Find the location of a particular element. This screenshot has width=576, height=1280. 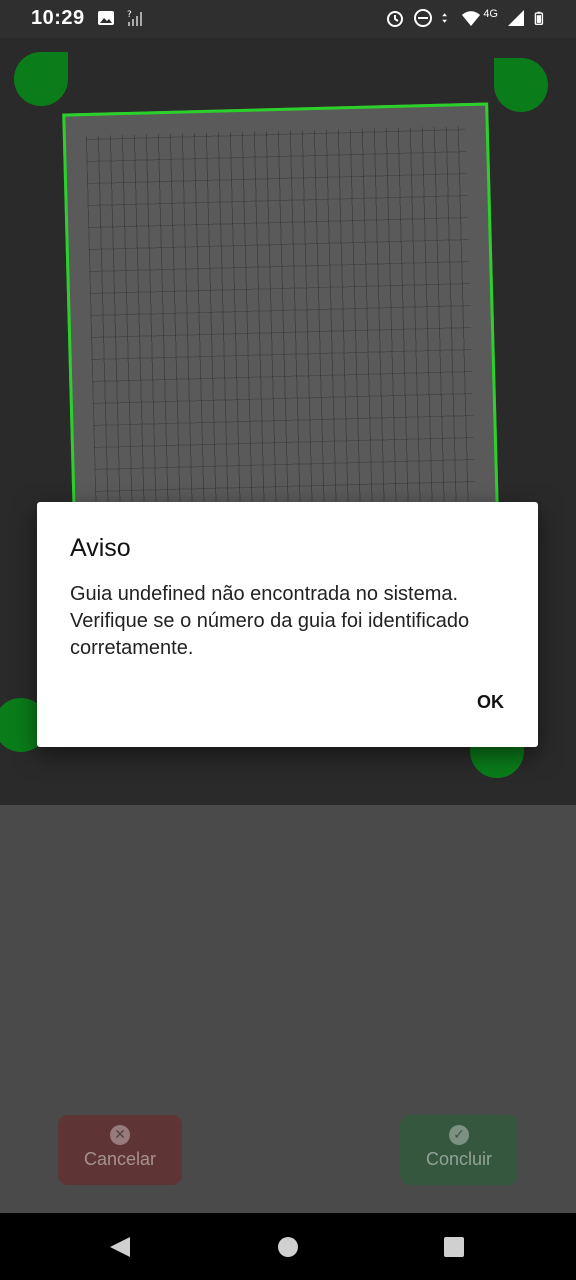

navigation-bar is located at coordinates (288, 1246).